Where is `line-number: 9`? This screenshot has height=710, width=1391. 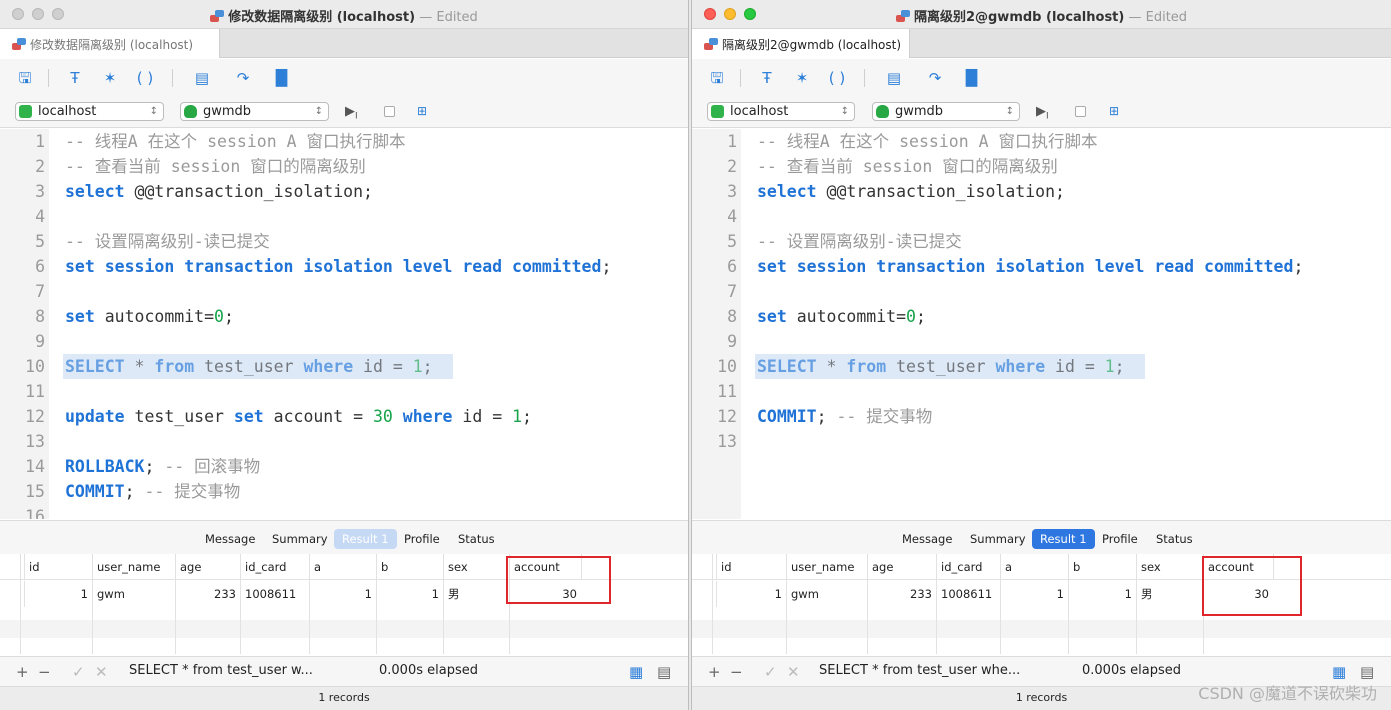 line-number: 9 is located at coordinates (732, 341).